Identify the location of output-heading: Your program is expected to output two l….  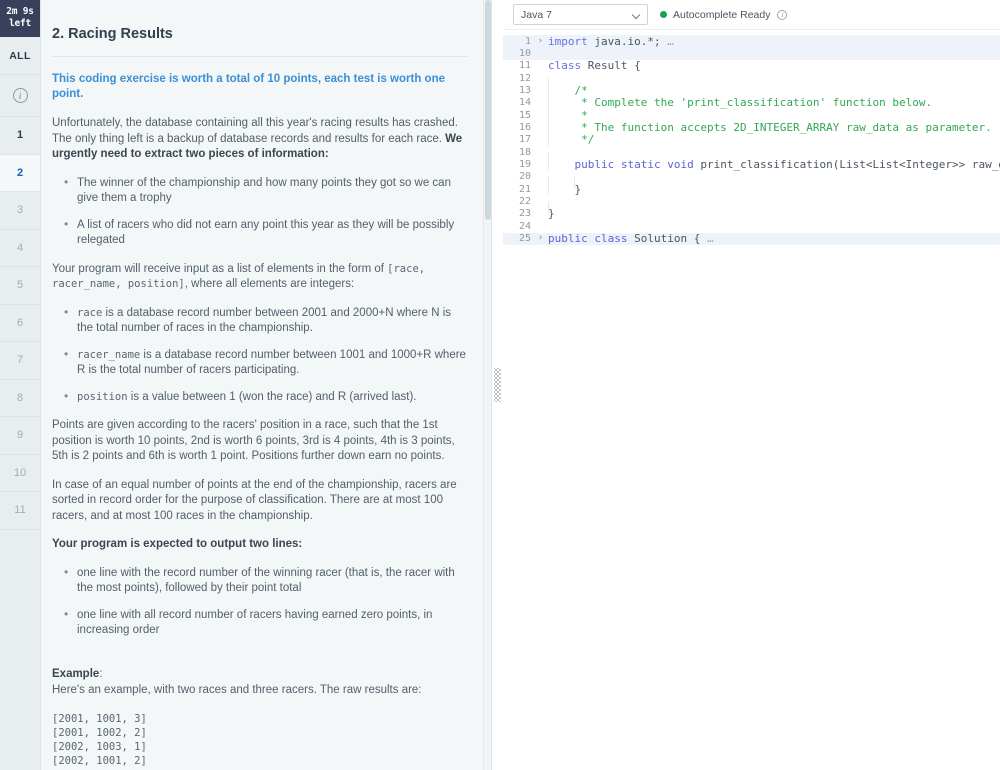
(177, 544).